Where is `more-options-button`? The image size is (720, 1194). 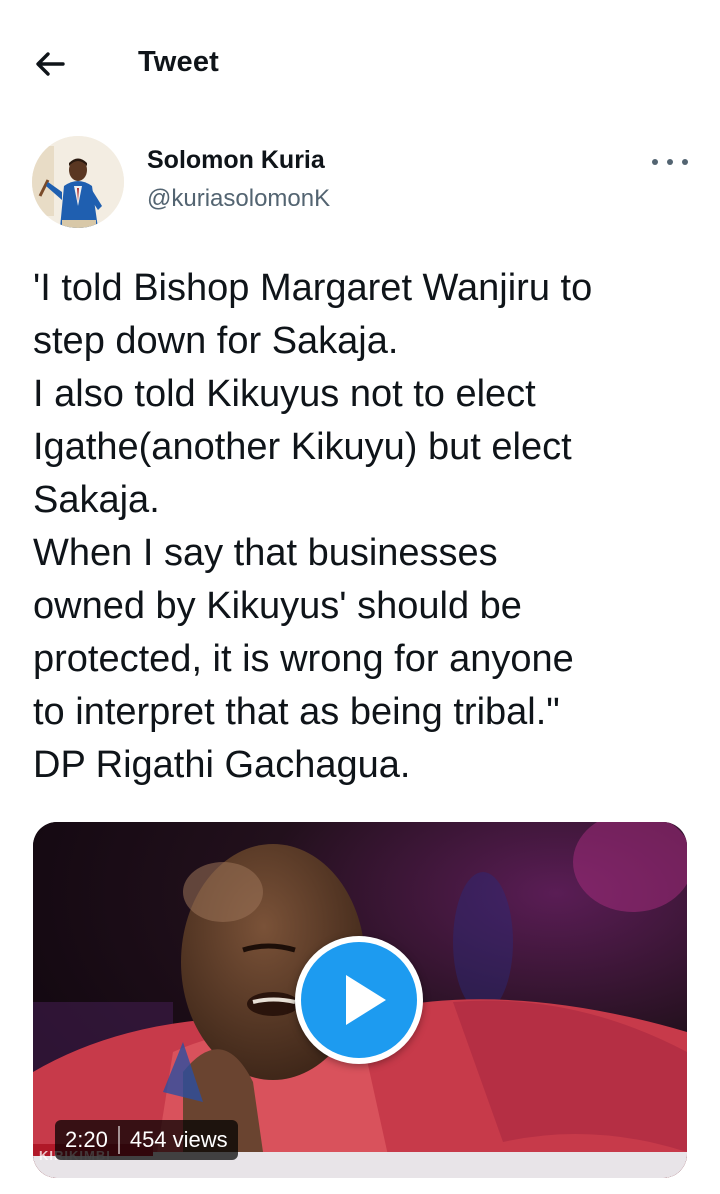 more-options-button is located at coordinates (670, 162).